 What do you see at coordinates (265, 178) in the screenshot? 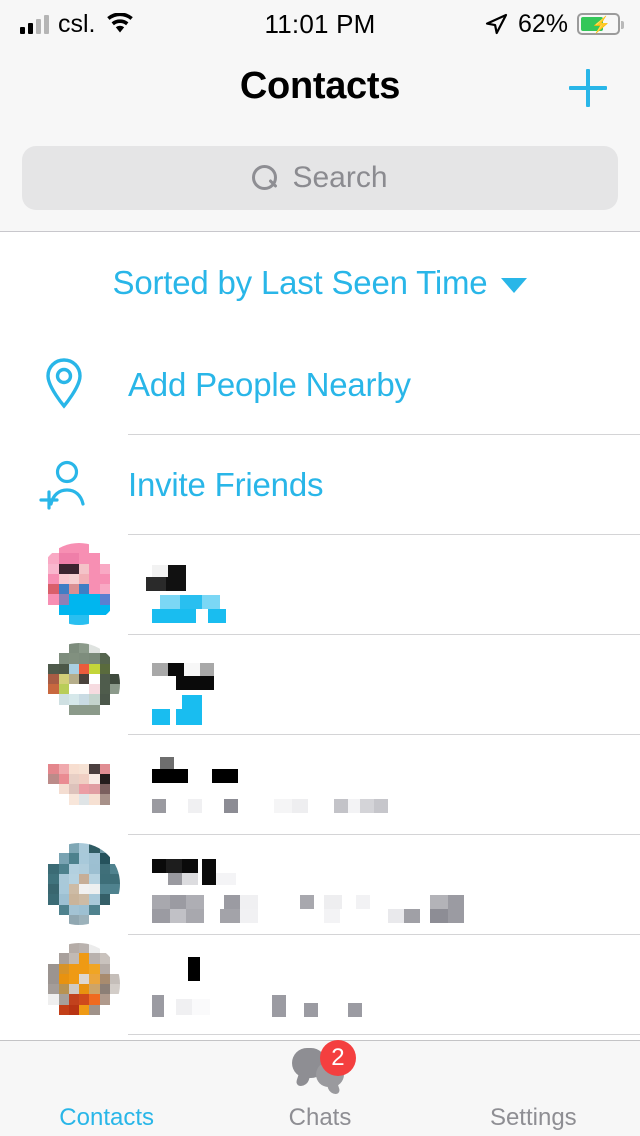
I see `search-icon` at bounding box center [265, 178].